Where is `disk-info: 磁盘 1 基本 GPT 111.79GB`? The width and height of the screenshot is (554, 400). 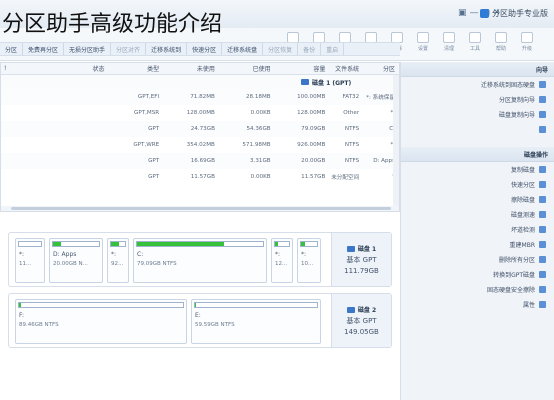
disk-info: 磁盘 1 基本 GPT 111.79GB is located at coordinates (361, 259).